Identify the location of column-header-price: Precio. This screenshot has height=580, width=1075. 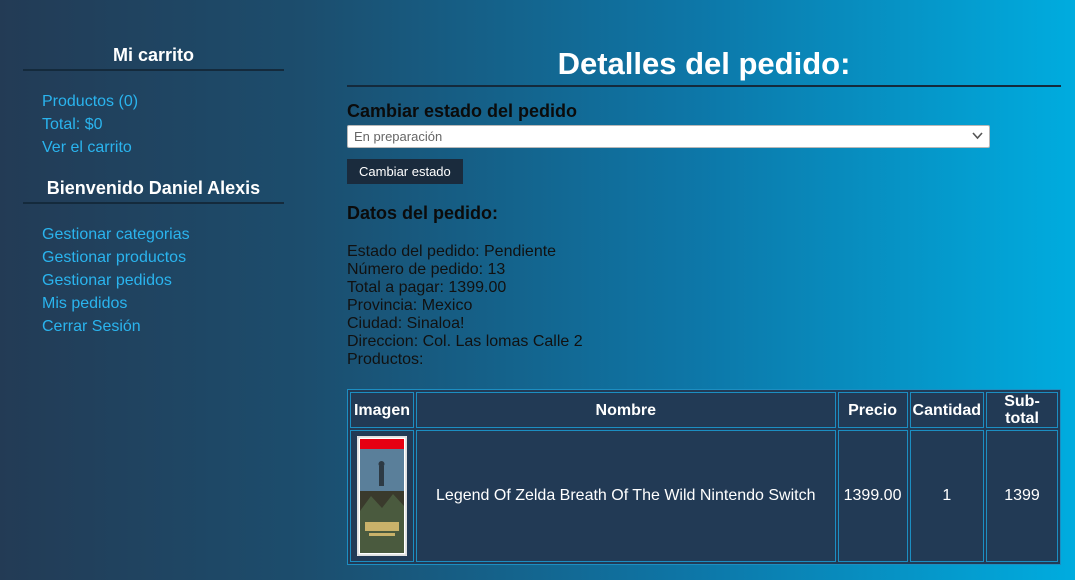
(872, 410).